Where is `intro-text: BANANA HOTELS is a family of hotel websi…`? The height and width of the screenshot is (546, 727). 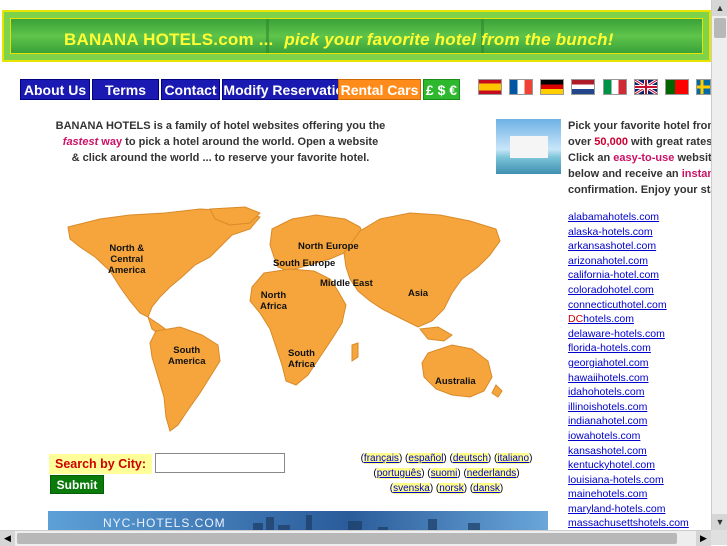 intro-text: BANANA HOTELS is a family of hotel websi… is located at coordinates (220, 142).